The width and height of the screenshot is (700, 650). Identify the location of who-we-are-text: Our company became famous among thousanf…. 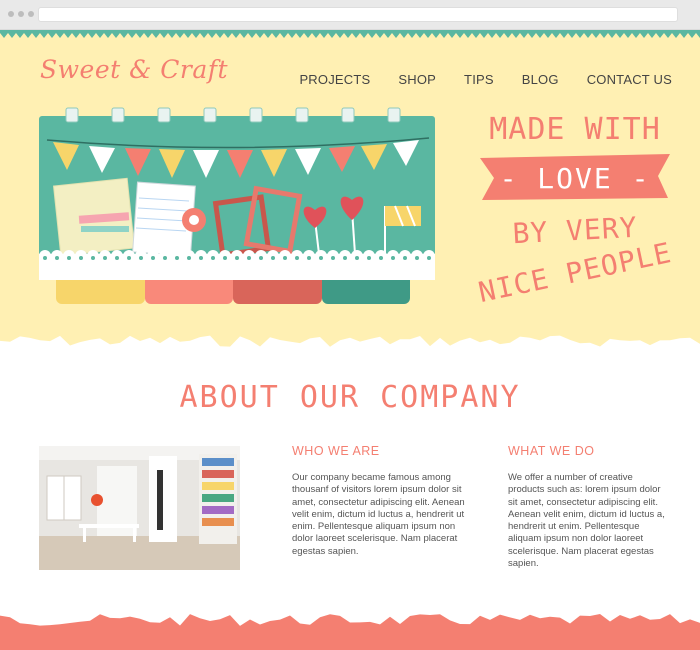
(378, 514).